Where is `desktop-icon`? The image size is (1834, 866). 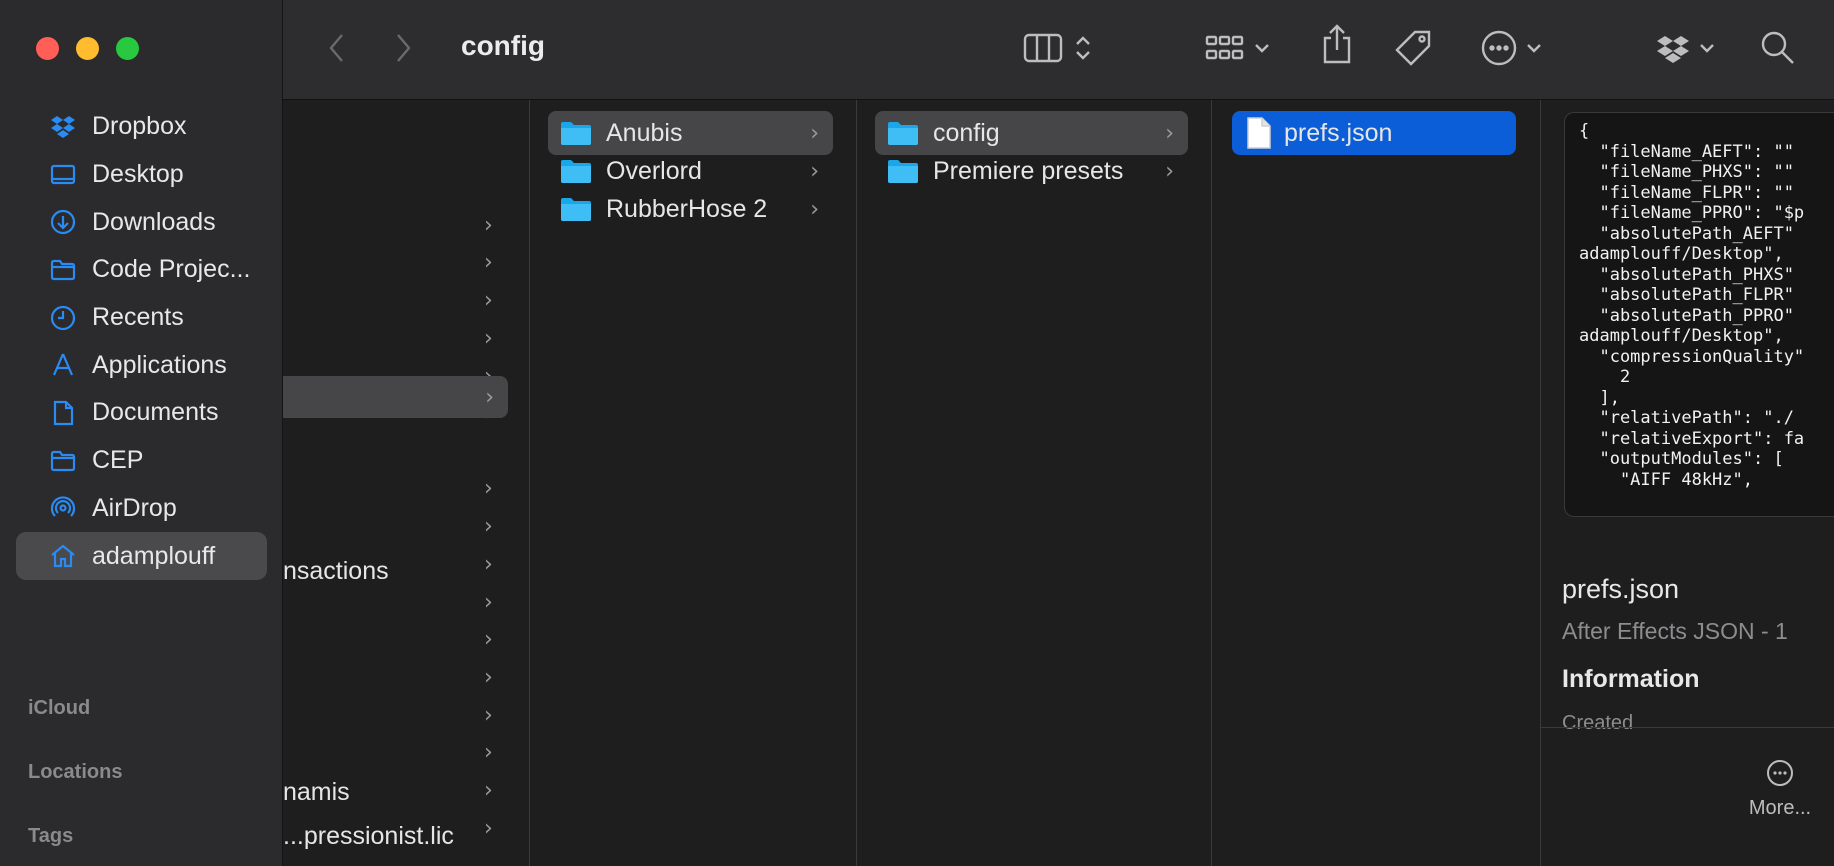
desktop-icon is located at coordinates (63, 175).